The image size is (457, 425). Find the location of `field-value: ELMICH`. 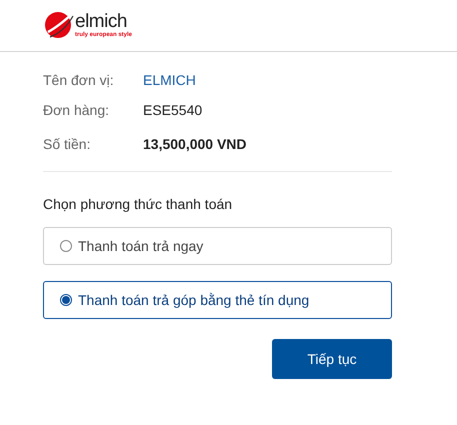

field-value: ELMICH is located at coordinates (169, 80).